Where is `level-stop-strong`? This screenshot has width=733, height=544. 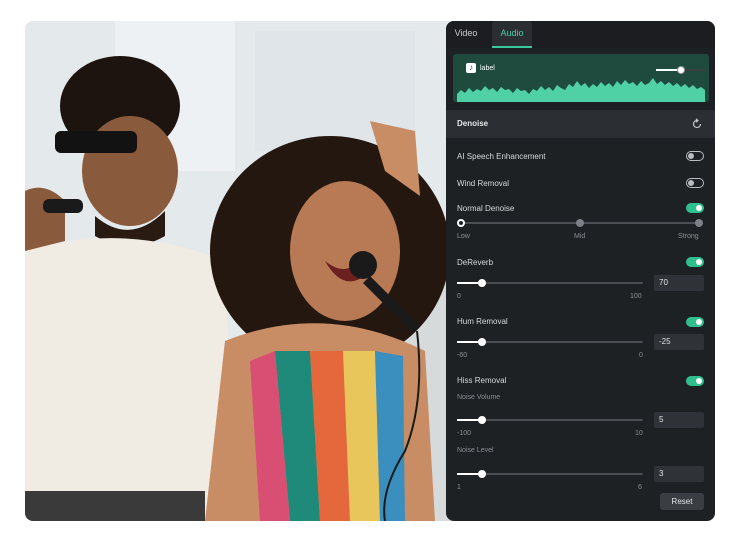
level-stop-strong is located at coordinates (699, 223).